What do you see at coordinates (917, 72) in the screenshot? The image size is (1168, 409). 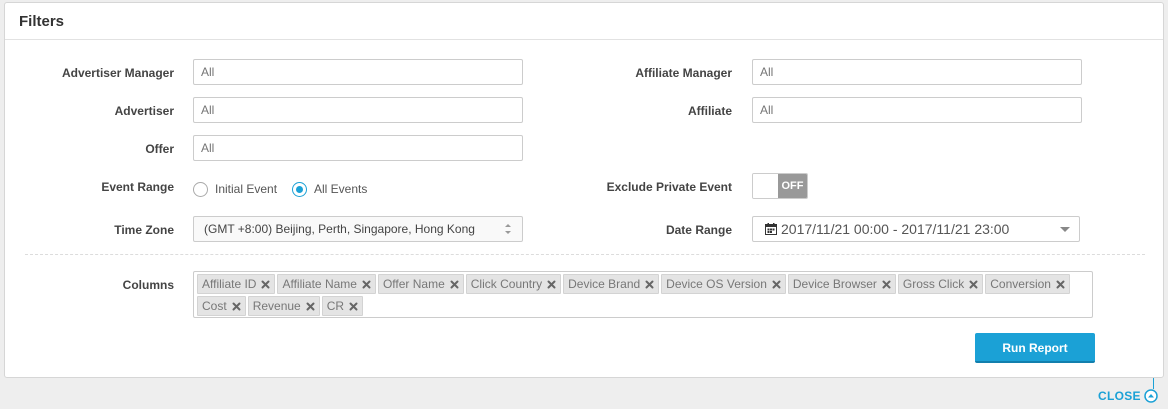 I see `affiliate-manager-input` at bounding box center [917, 72].